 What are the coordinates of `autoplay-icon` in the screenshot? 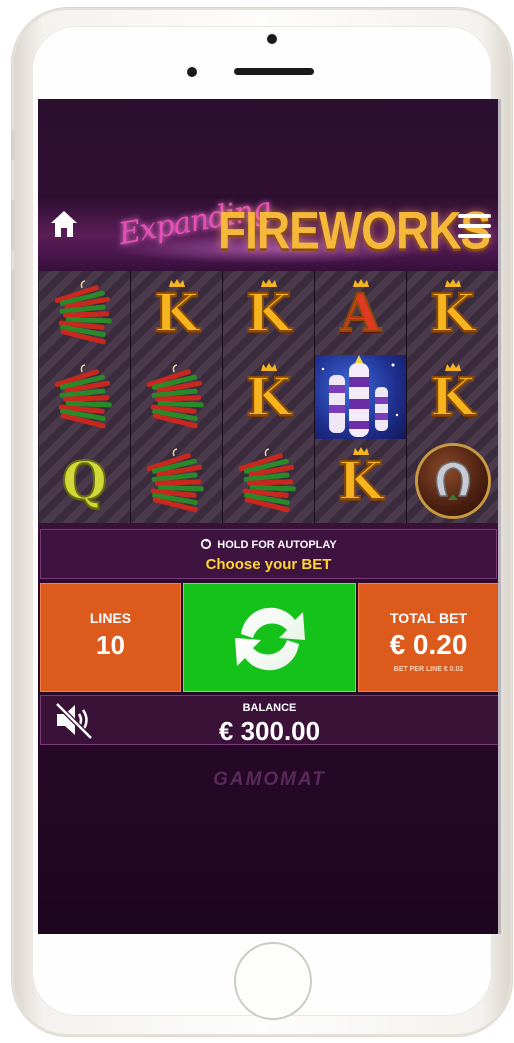 It's located at (206, 544).